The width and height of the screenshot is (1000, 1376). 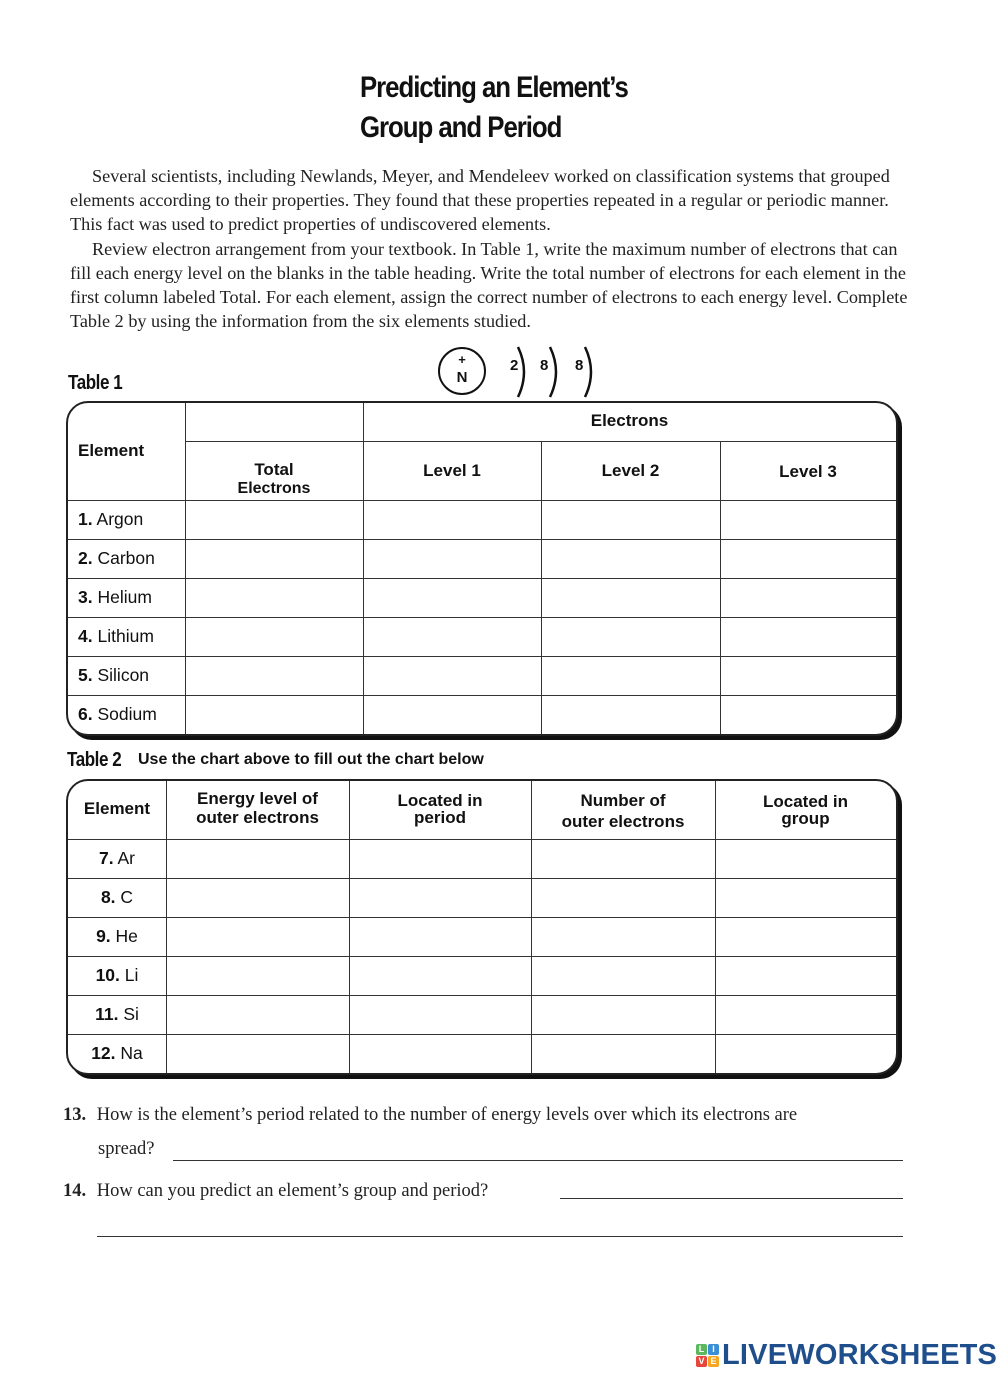 I want to click on table-1-element-cell: 3. Helium, so click(x=130, y=597).